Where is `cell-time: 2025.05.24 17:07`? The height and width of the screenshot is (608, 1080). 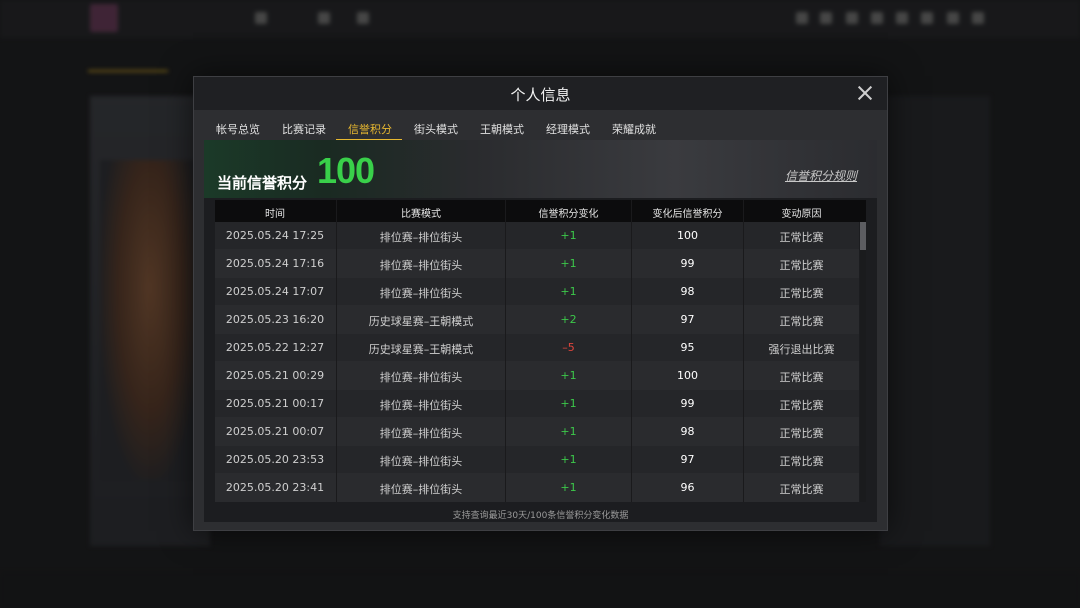
cell-time: 2025.05.24 17:07 is located at coordinates (275, 291).